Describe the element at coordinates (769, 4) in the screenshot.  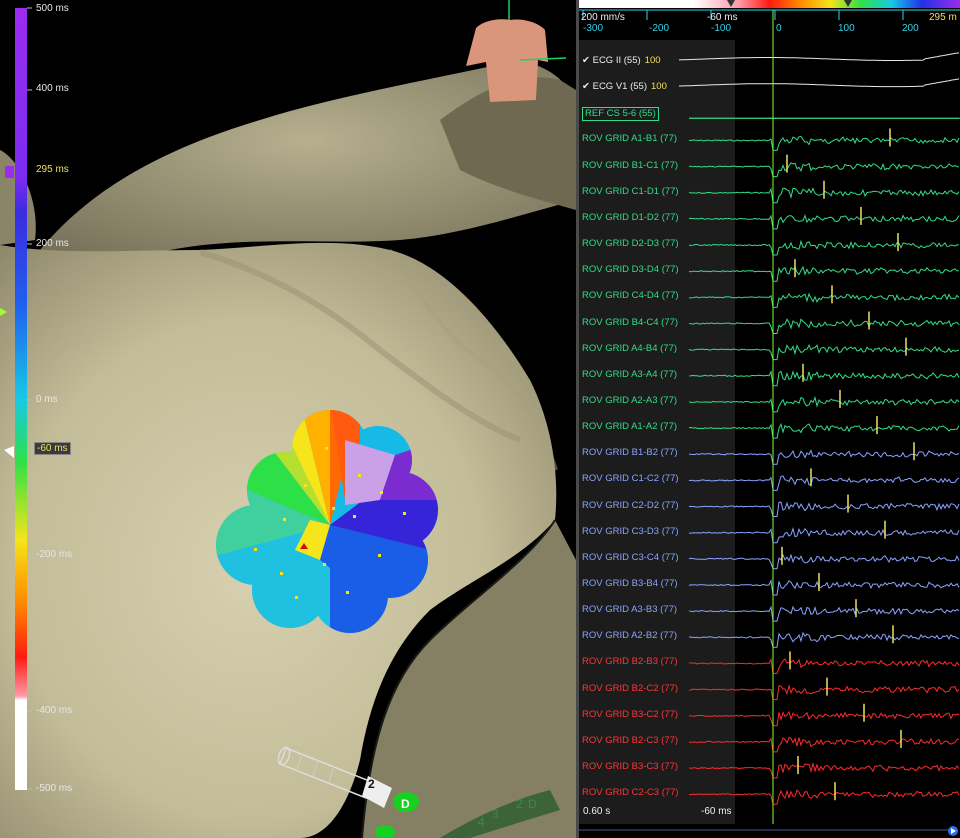
I see `egm-color-strip` at that location.